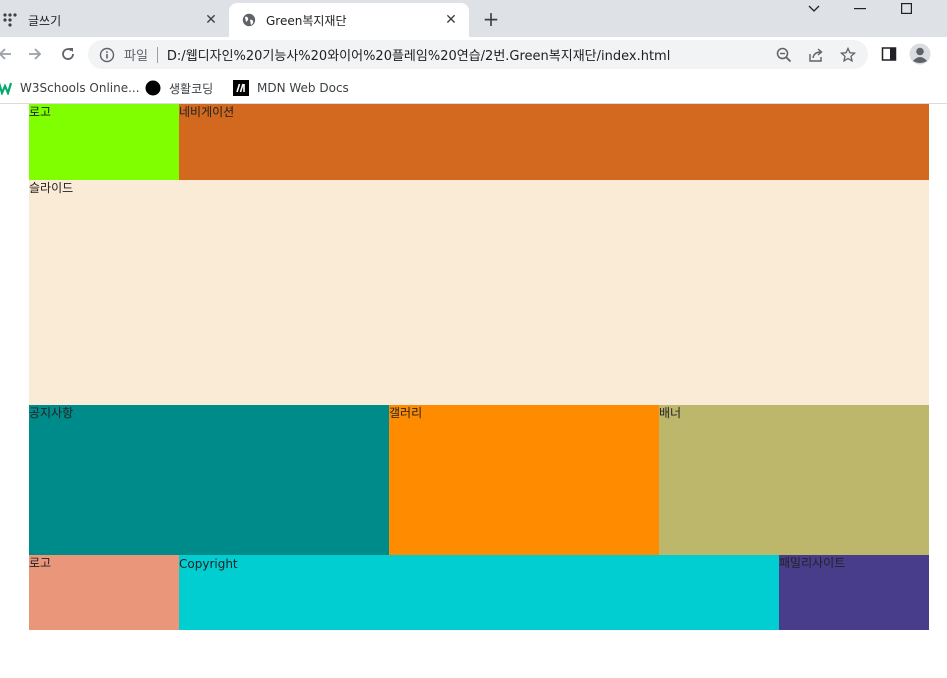 This screenshot has width=947, height=678. Describe the element at coordinates (491, 19) in the screenshot. I see `new-tab-button: +` at that location.